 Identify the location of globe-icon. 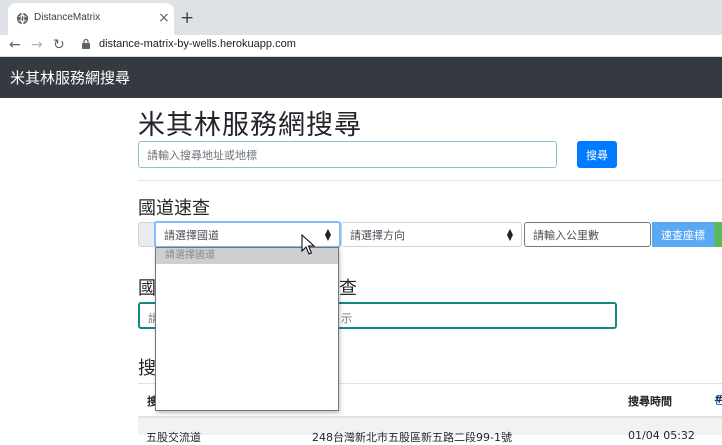
(22, 18).